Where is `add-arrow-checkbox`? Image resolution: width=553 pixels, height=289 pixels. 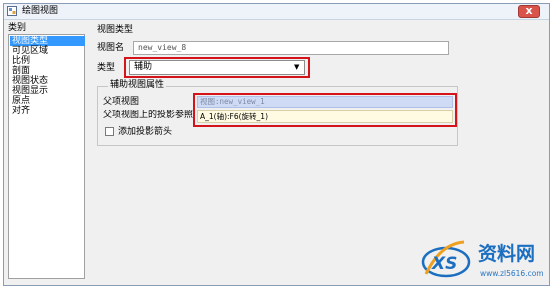 add-arrow-checkbox is located at coordinates (109, 131).